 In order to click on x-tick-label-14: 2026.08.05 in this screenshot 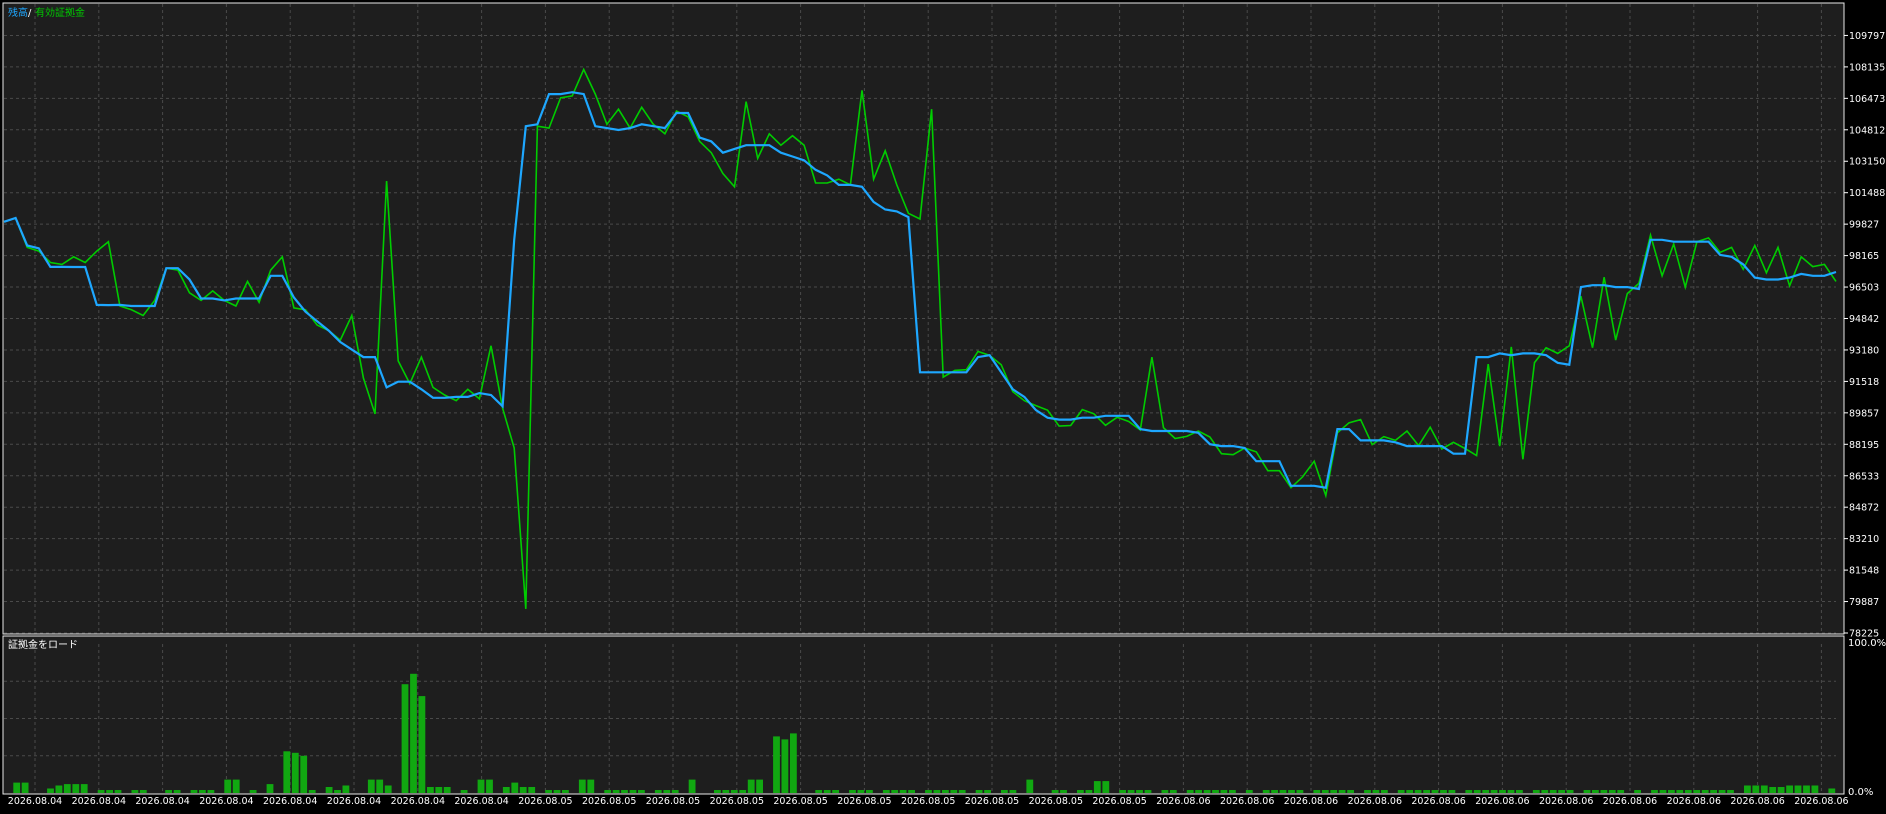, I will do `click(928, 801)`.